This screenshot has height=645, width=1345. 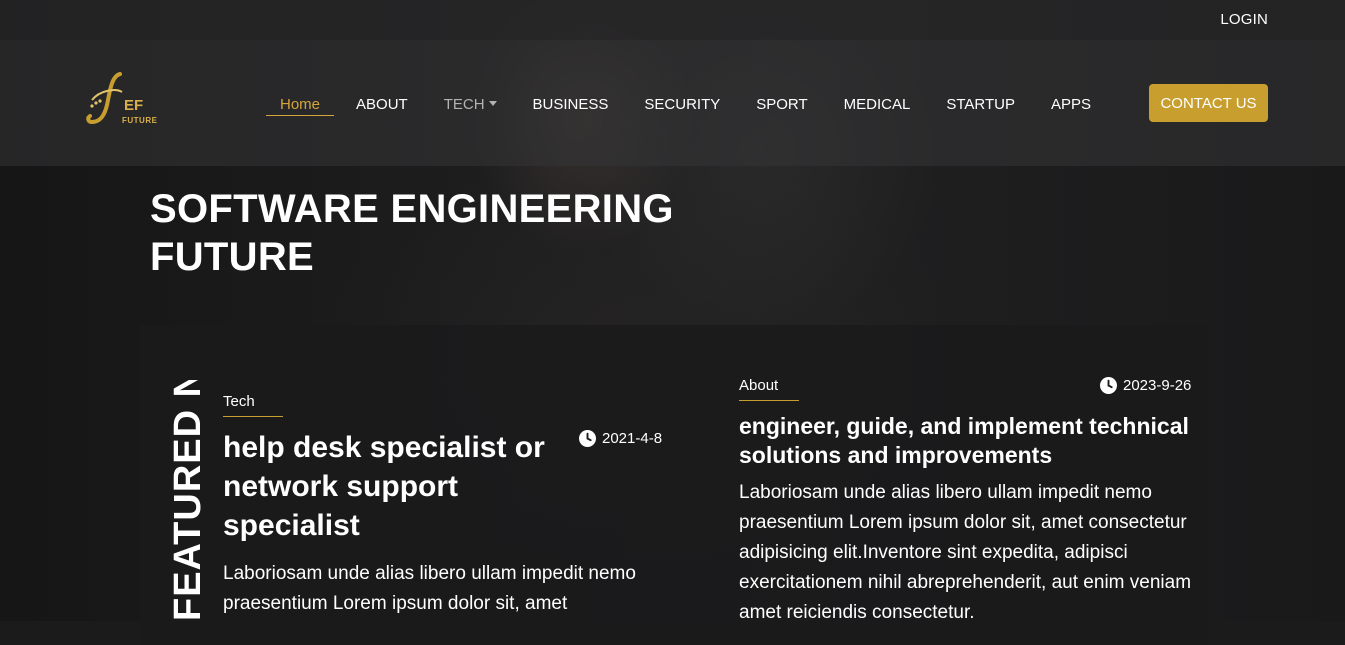 What do you see at coordinates (122, 98) in the screenshot?
I see `logo-mark-icon: EF FUTURE` at bounding box center [122, 98].